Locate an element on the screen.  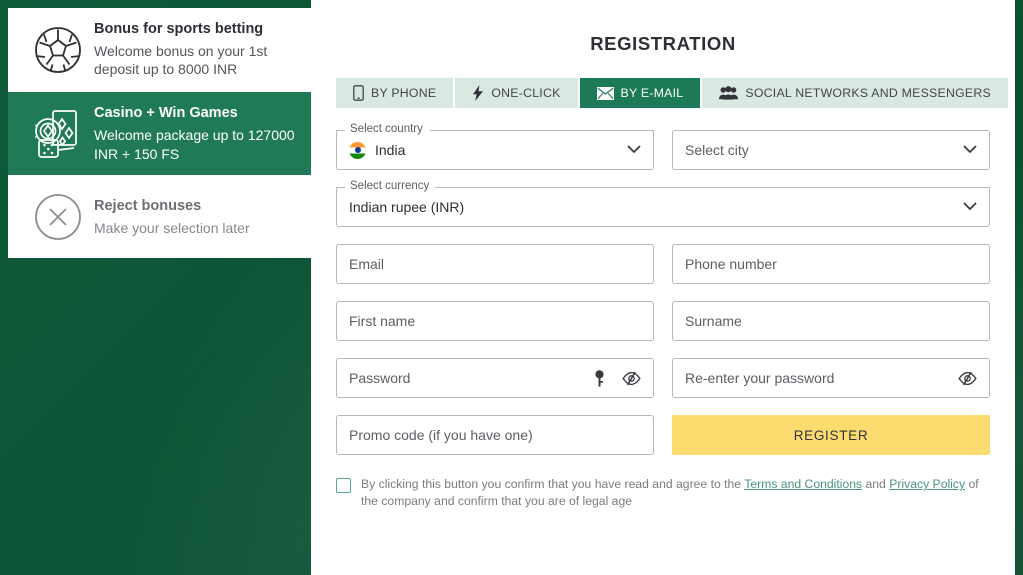
phone-field: Phone number is located at coordinates (831, 264).